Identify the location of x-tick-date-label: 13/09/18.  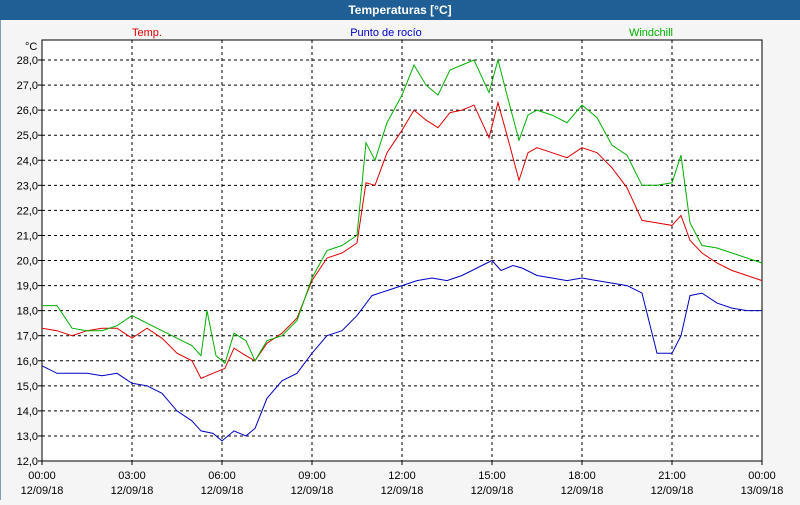
(762, 491).